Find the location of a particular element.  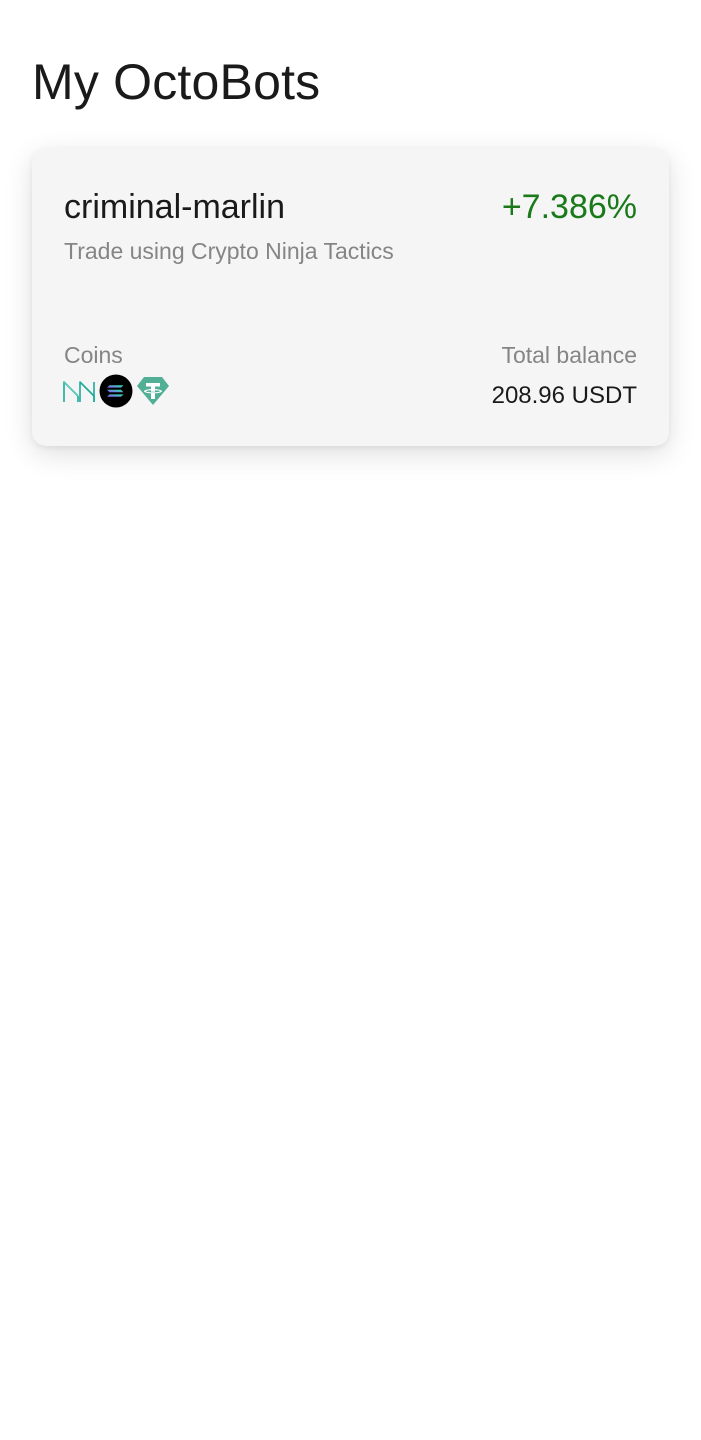

bot-strategy-description: Trade using Crypto Ninja Tactics is located at coordinates (229, 251).